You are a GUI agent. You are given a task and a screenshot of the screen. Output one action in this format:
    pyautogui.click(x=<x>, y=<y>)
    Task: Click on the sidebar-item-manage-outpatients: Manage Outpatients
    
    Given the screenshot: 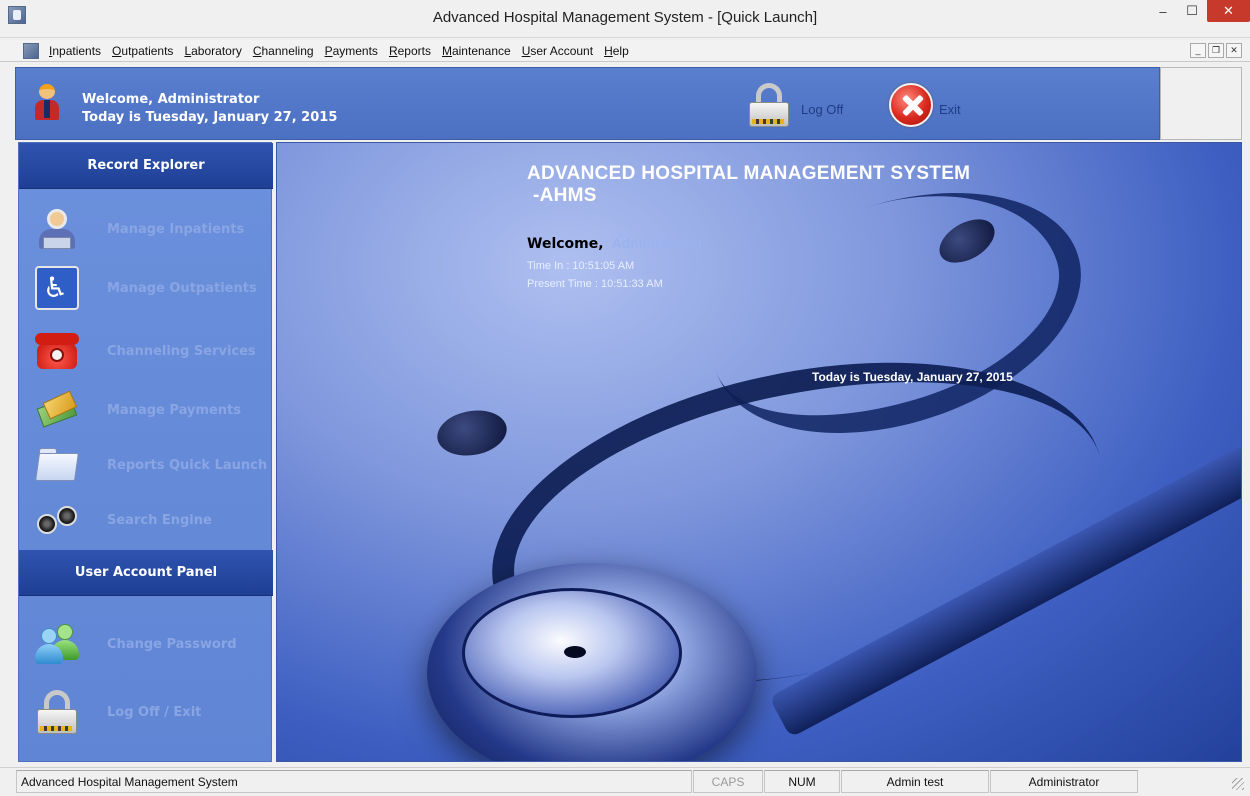 What is the action you would take?
    pyautogui.click(x=146, y=288)
    